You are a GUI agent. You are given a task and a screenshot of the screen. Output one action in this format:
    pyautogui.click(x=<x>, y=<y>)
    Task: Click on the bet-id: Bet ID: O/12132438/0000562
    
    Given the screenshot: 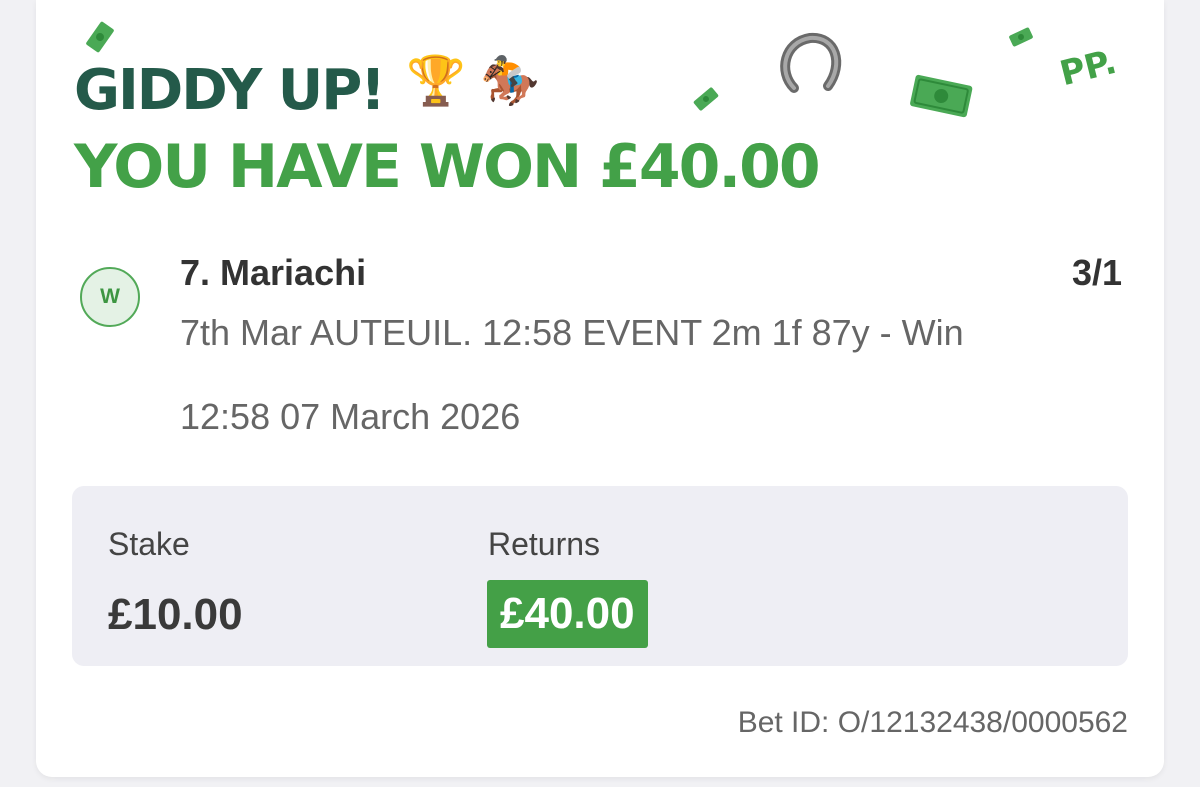 What is the action you would take?
    pyautogui.click(x=932, y=722)
    